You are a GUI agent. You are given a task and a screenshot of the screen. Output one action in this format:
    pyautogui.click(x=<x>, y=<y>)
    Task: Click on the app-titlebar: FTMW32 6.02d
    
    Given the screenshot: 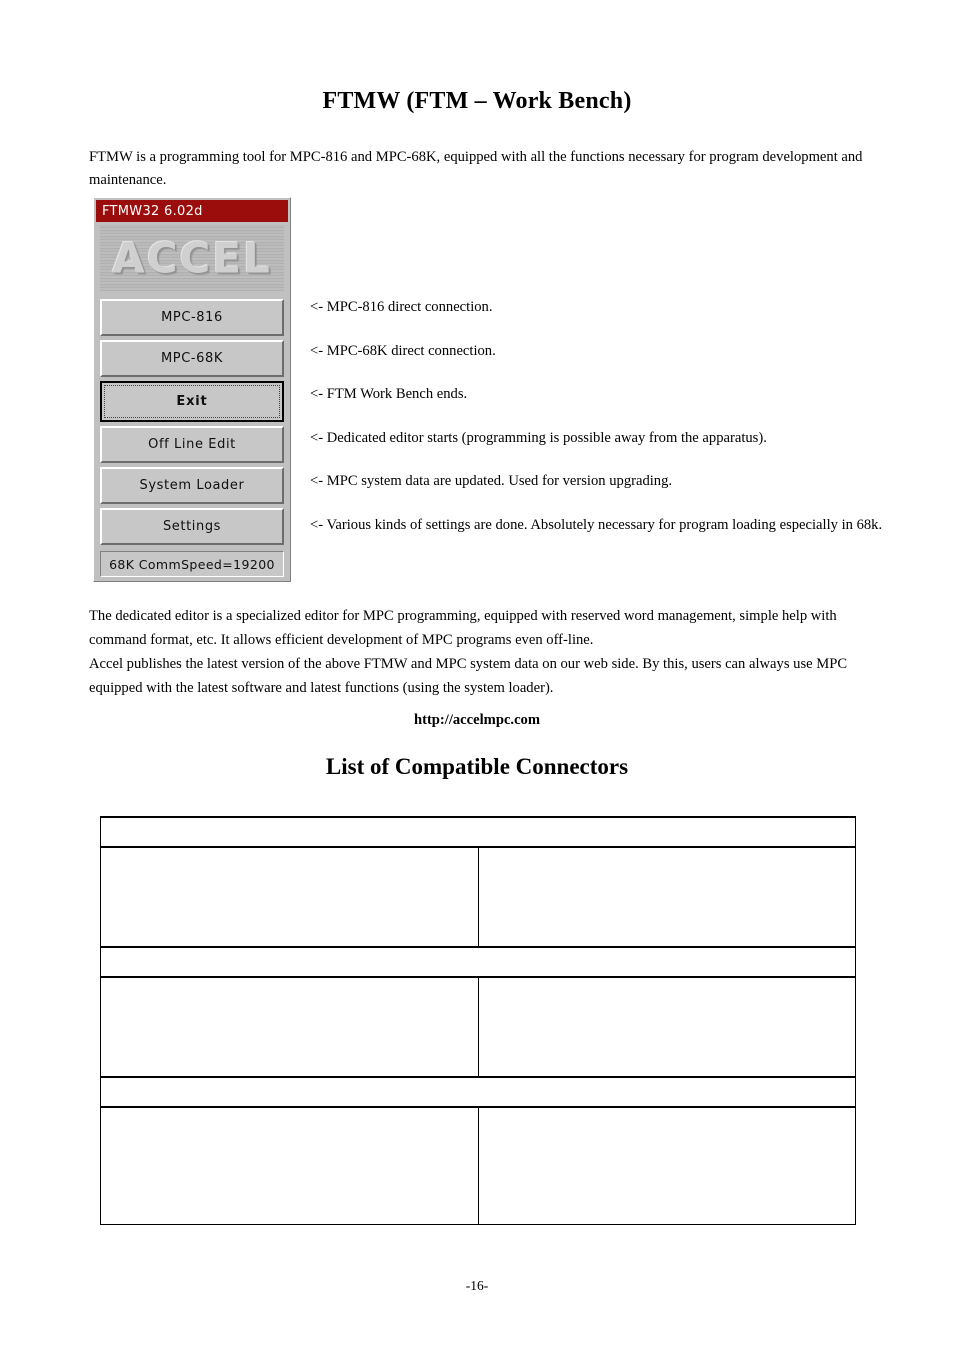 What is the action you would take?
    pyautogui.click(x=192, y=211)
    